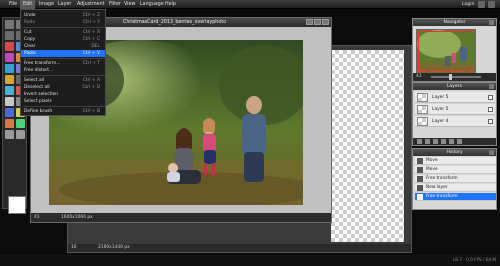 The image size is (500, 266). What do you see at coordinates (9, 57) in the screenshot?
I see `brush-tool-icon` at bounding box center [9, 57].